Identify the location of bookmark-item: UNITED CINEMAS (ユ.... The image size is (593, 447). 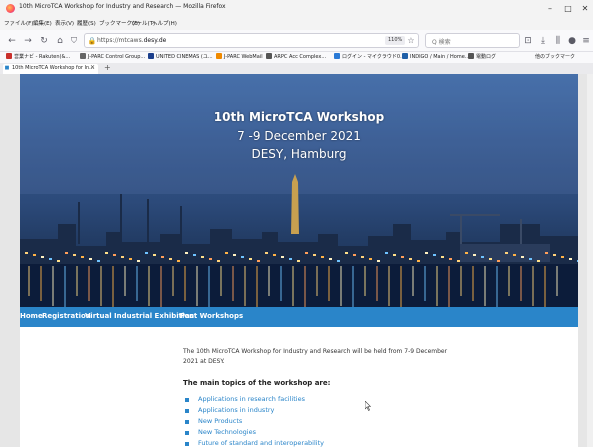
(180, 56).